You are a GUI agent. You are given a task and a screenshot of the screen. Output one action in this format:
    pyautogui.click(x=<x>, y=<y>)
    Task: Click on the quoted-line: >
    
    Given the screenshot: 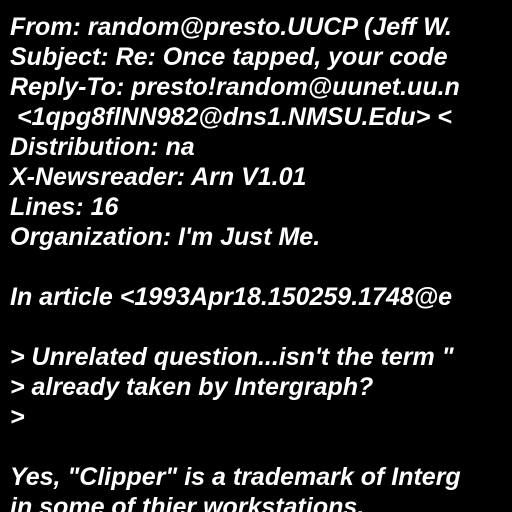 What is the action you would take?
    pyautogui.click(x=17, y=417)
    